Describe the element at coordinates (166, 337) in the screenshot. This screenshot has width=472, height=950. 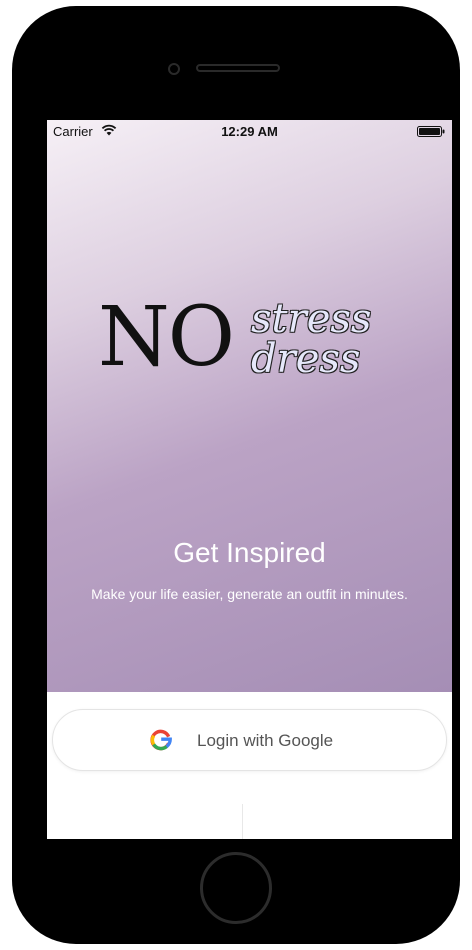
I see `logo-no-text: NO` at that location.